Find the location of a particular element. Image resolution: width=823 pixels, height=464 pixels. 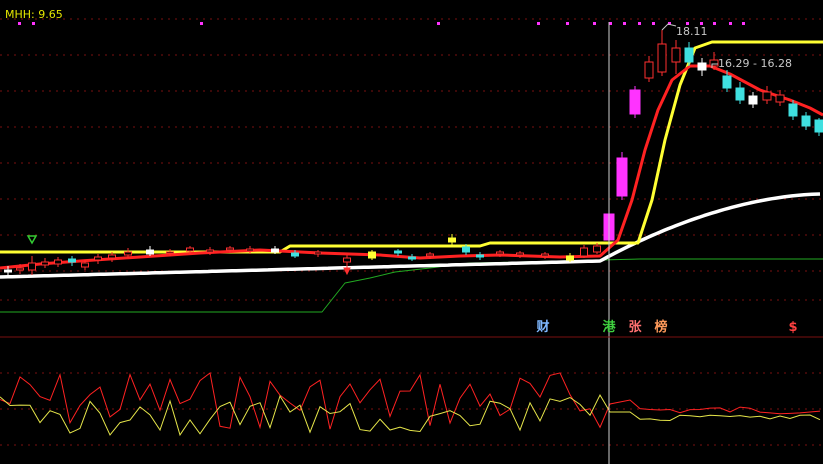

indicator-label: MHH: 9.65 is located at coordinates (34, 14).